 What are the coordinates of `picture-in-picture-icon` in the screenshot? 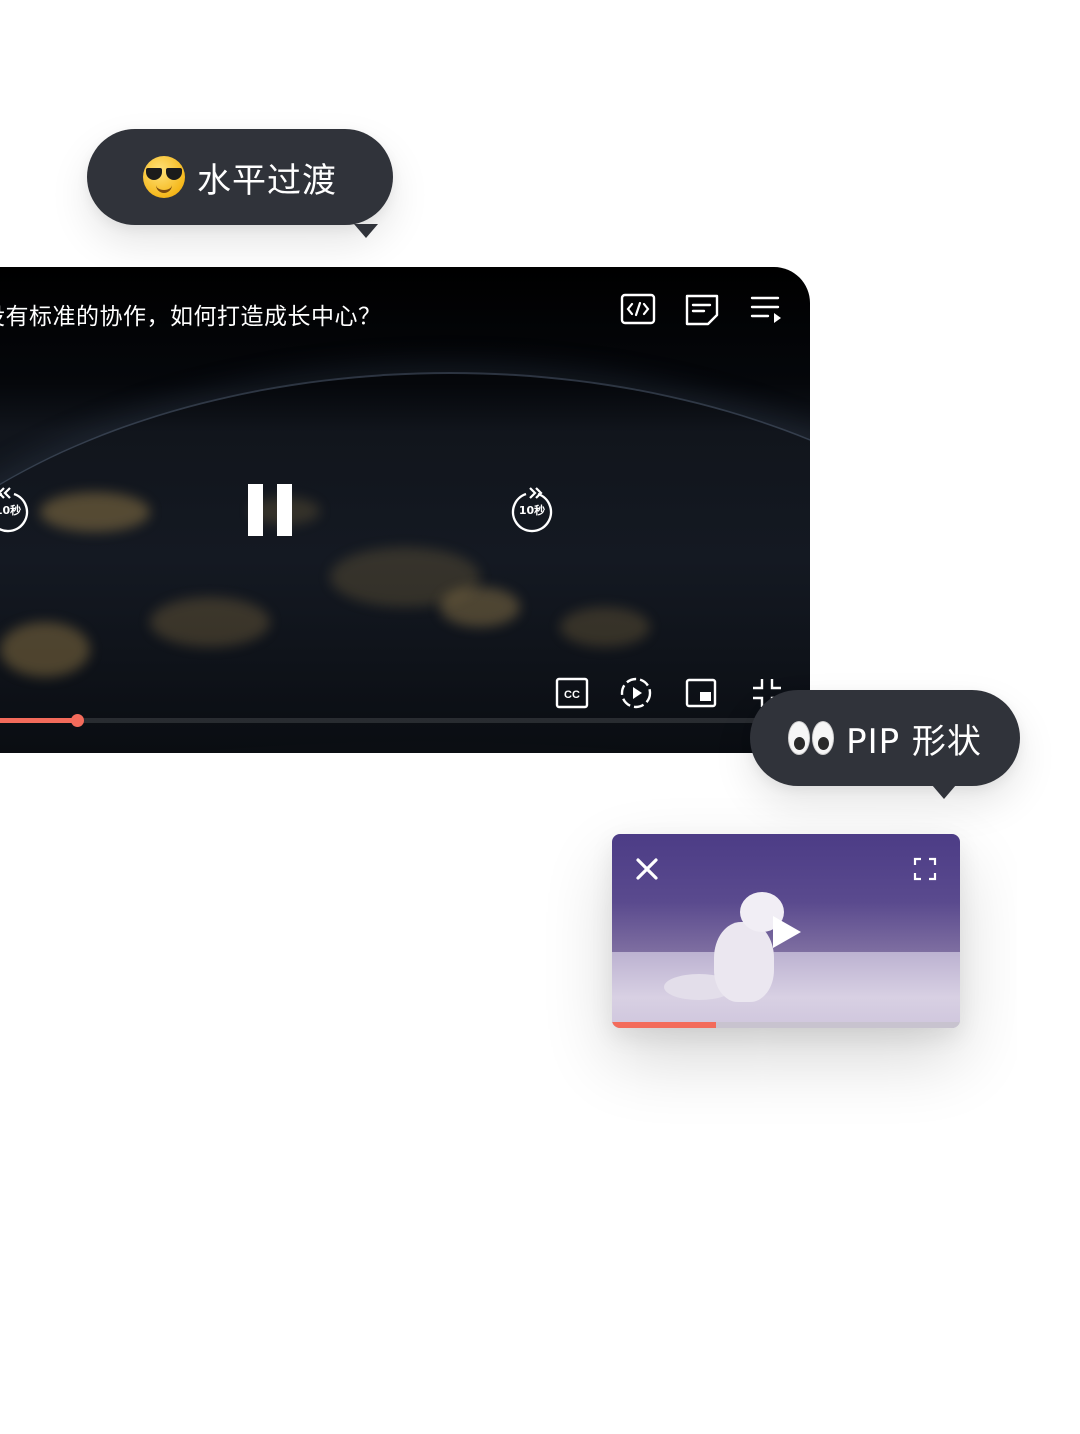 It's located at (701, 693).